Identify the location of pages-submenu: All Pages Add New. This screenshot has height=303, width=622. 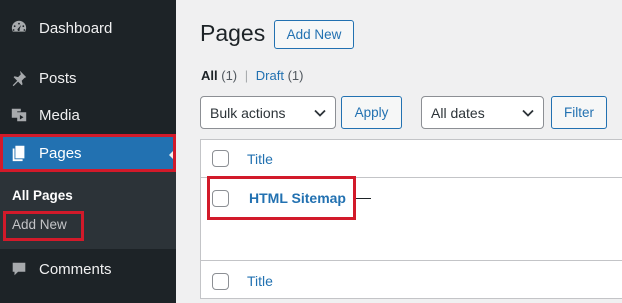
(88, 210).